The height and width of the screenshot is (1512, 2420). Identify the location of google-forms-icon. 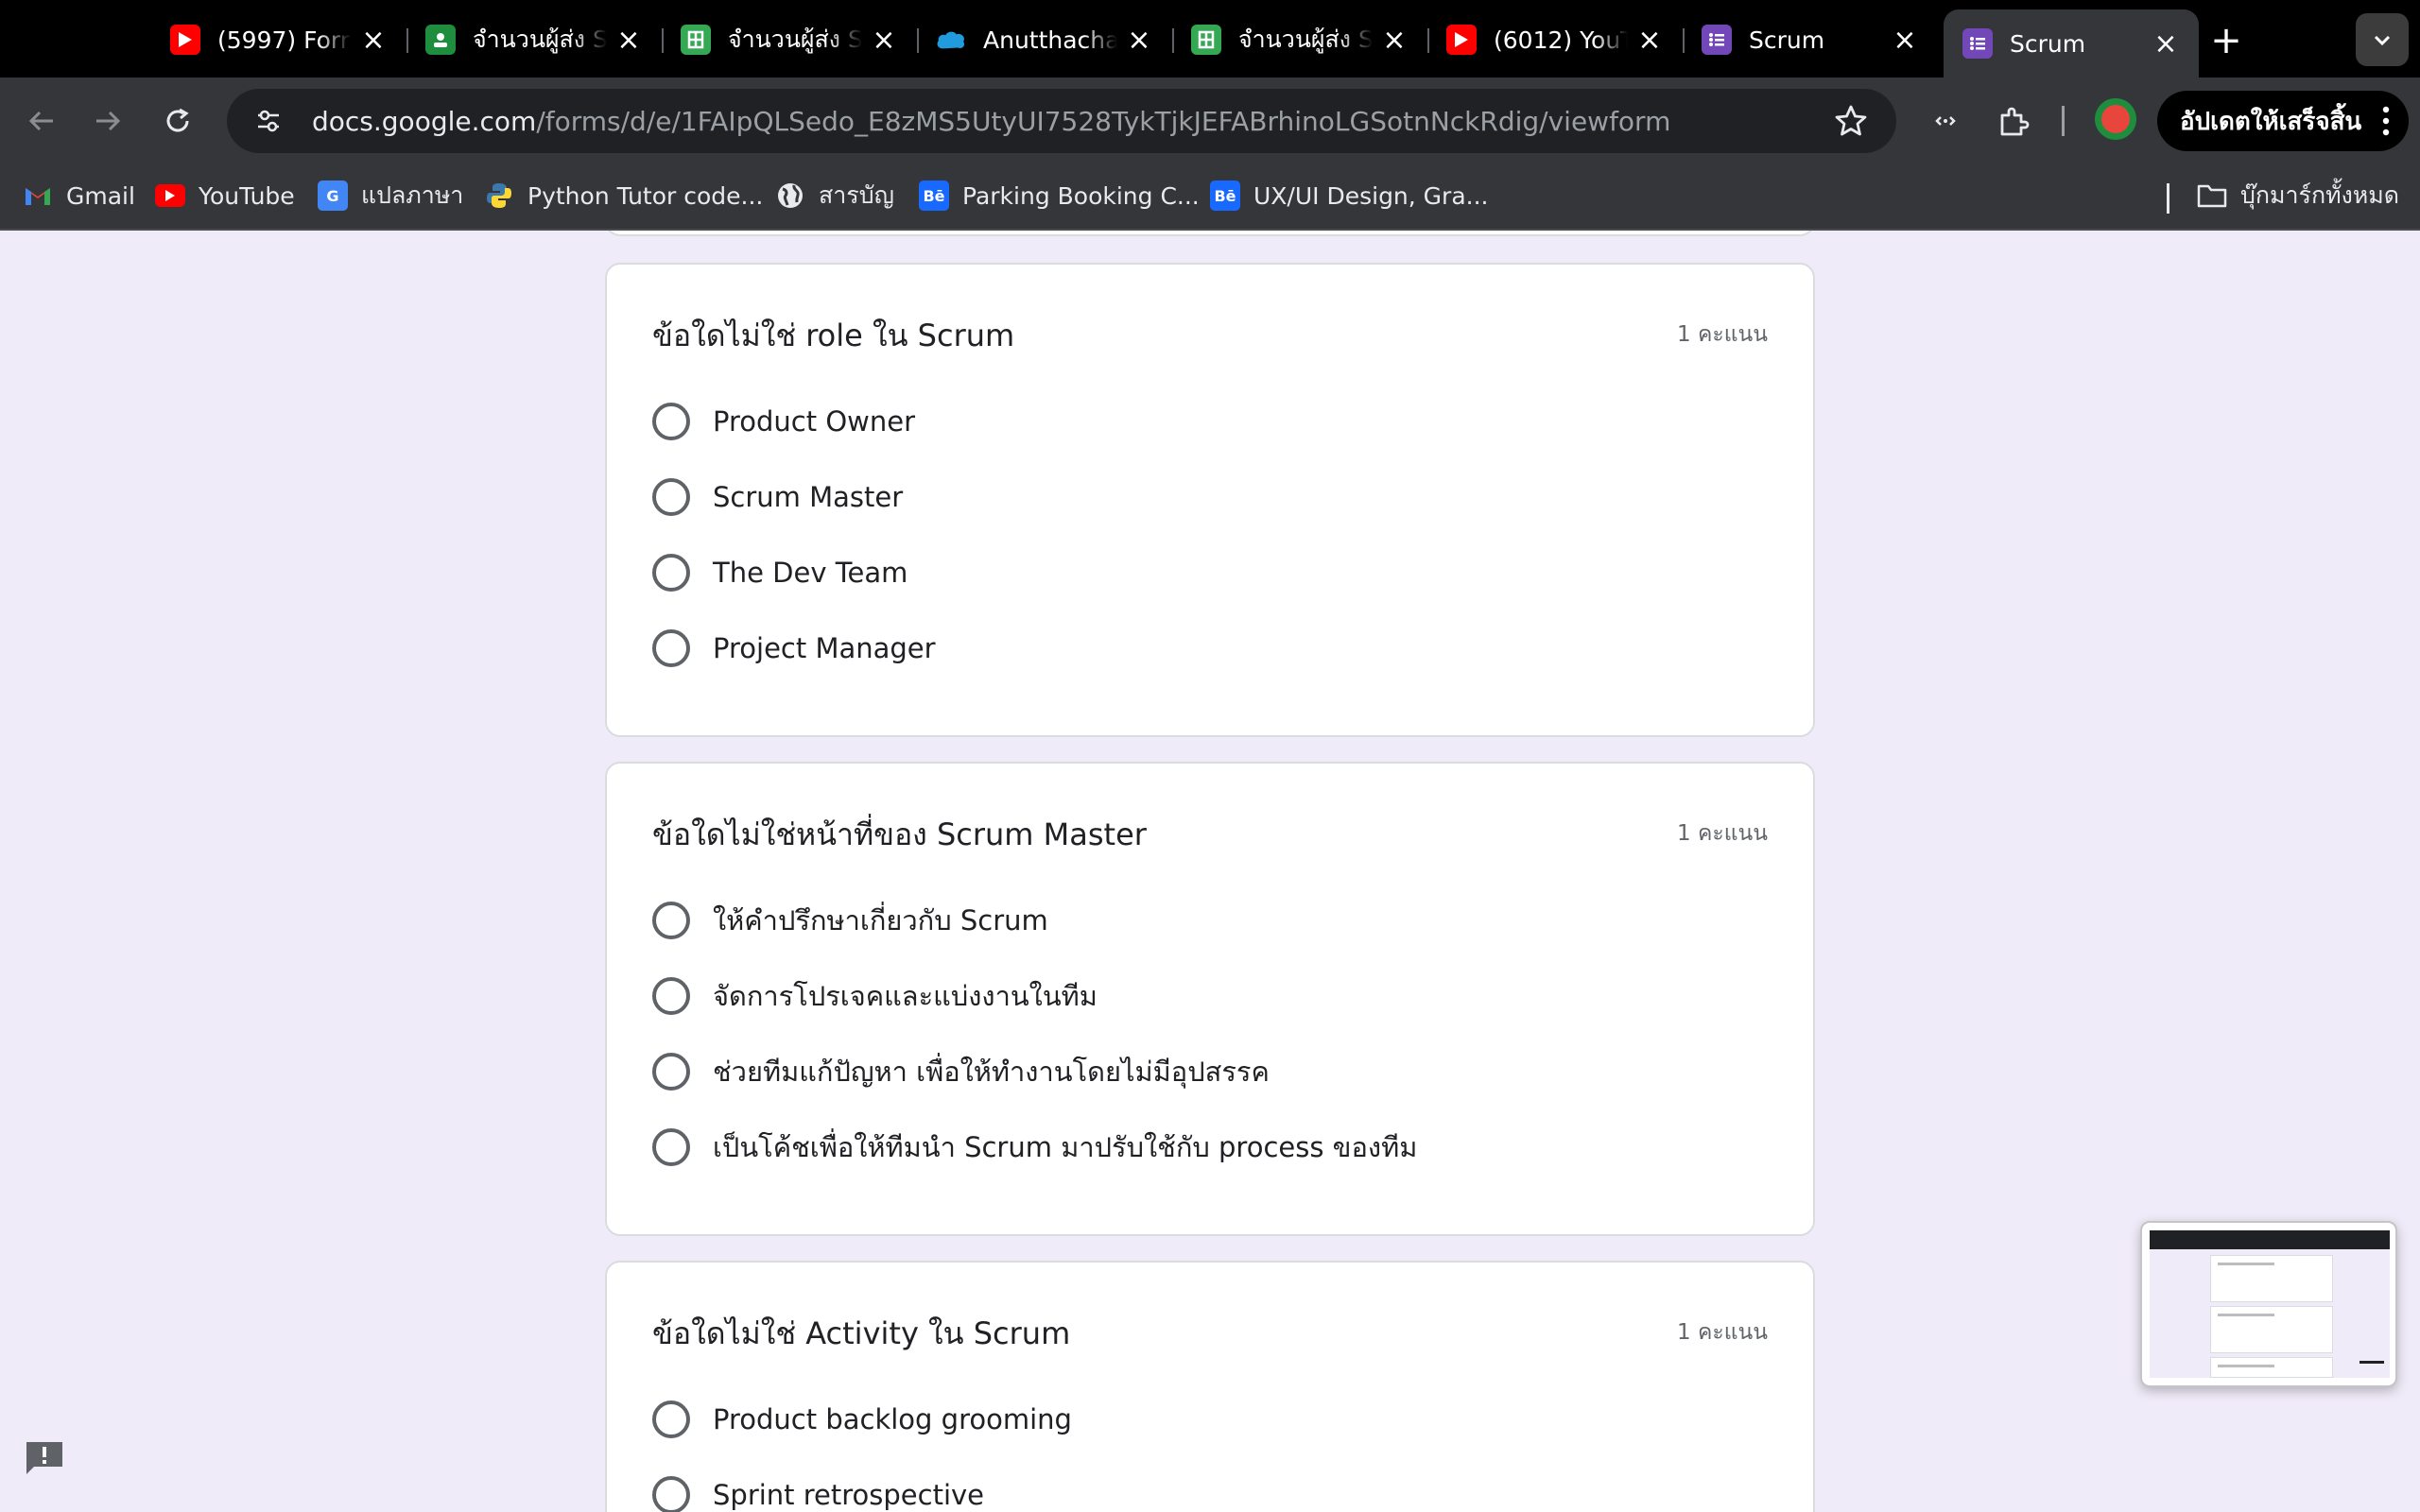
(1977, 43).